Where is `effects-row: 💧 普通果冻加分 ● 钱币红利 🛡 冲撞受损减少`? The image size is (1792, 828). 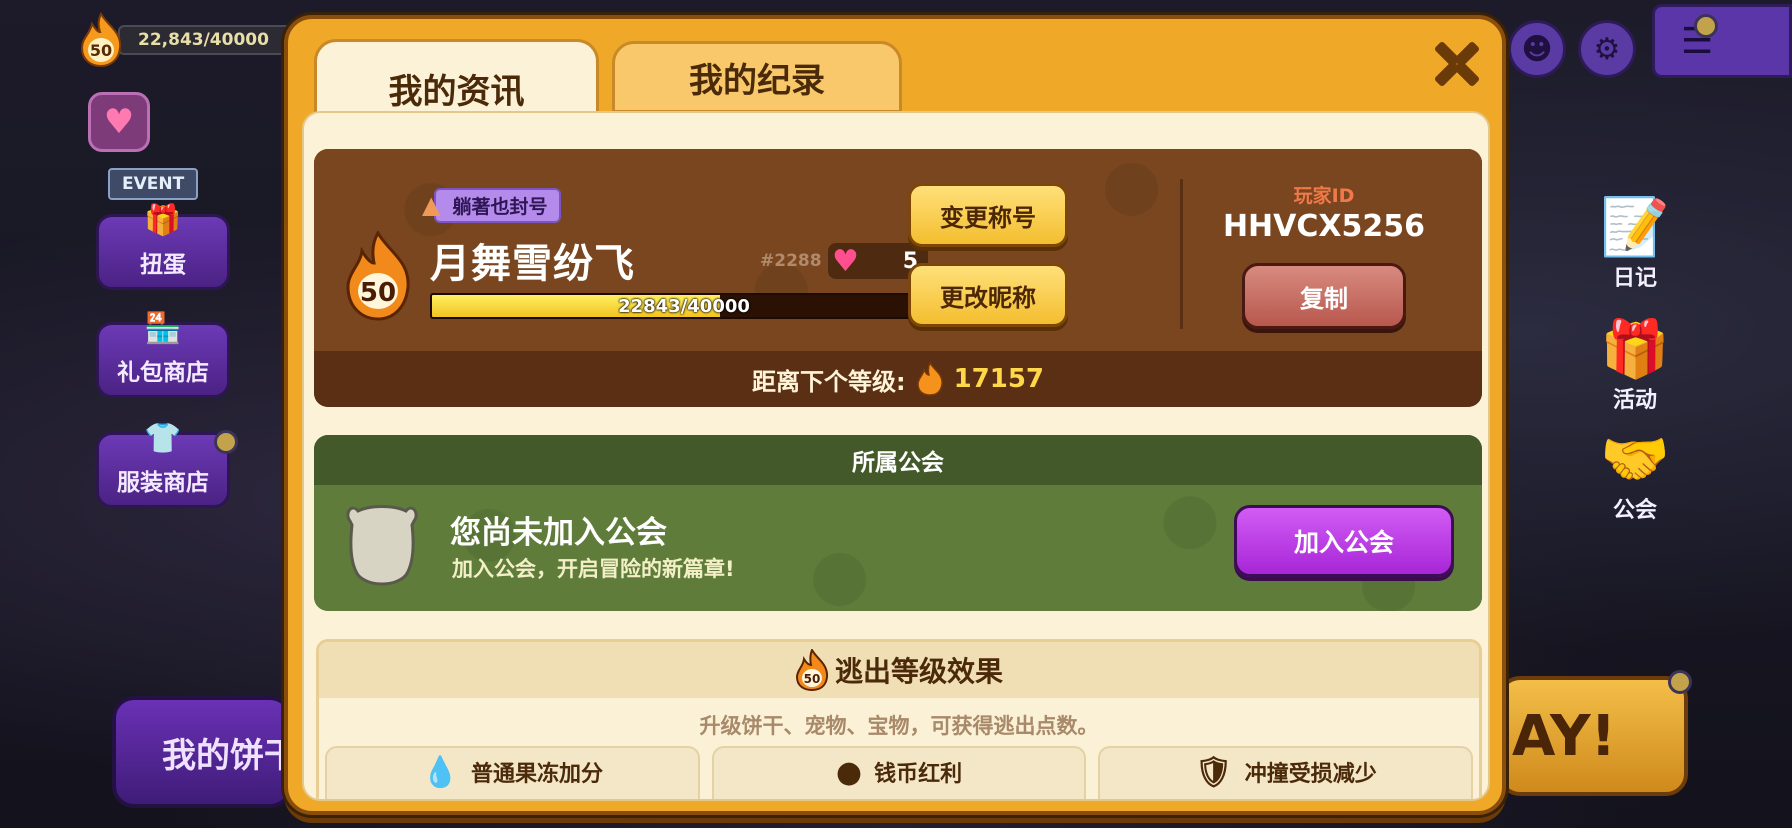 effects-row: 💧 普通果冻加分 ● 钱币红利 🛡 冲撞受损减少 is located at coordinates (899, 772).